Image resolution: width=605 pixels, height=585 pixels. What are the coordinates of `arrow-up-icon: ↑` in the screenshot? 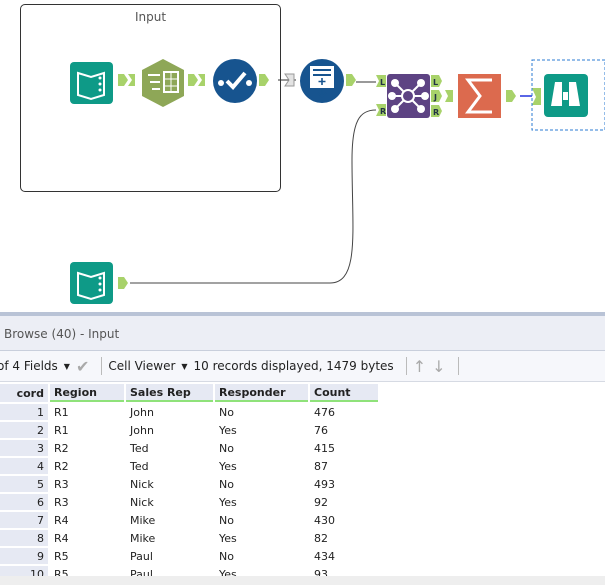 It's located at (419, 366).